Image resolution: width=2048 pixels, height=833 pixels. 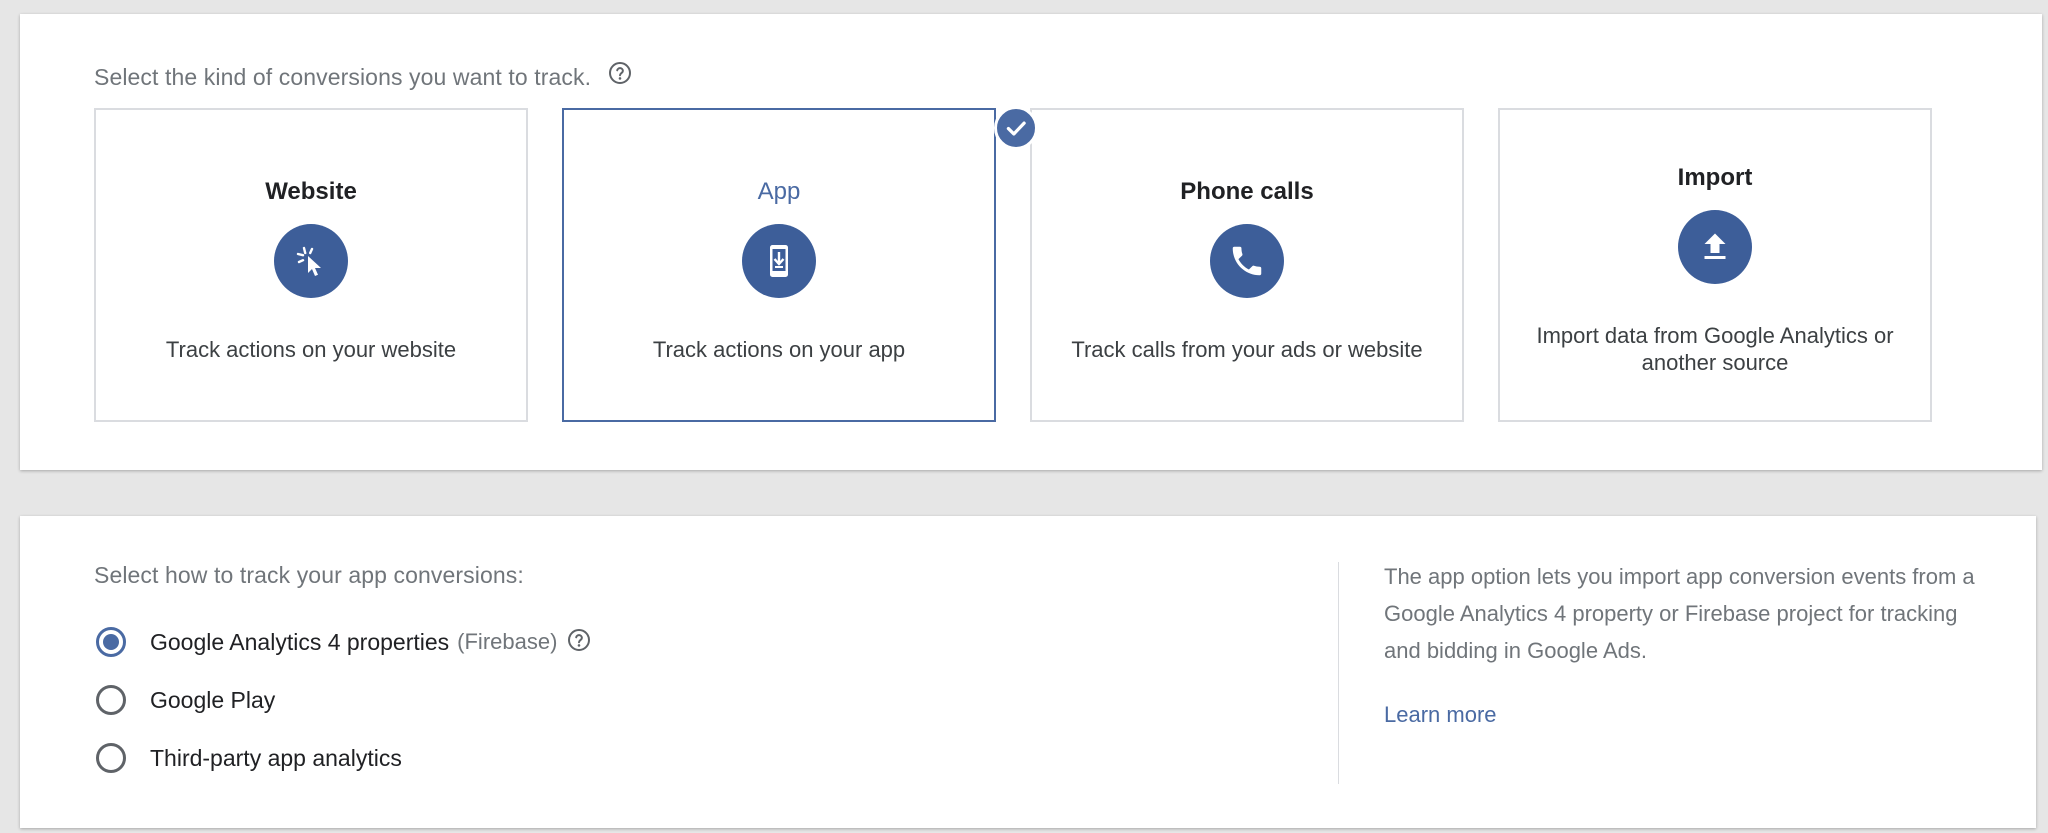 I want to click on vertical-divider, so click(x=1338, y=673).